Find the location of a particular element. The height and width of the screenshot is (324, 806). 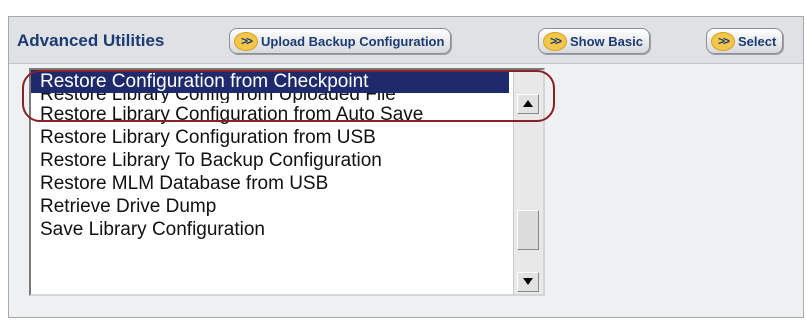

panel-title: Advanced Utilities is located at coordinates (91, 40).